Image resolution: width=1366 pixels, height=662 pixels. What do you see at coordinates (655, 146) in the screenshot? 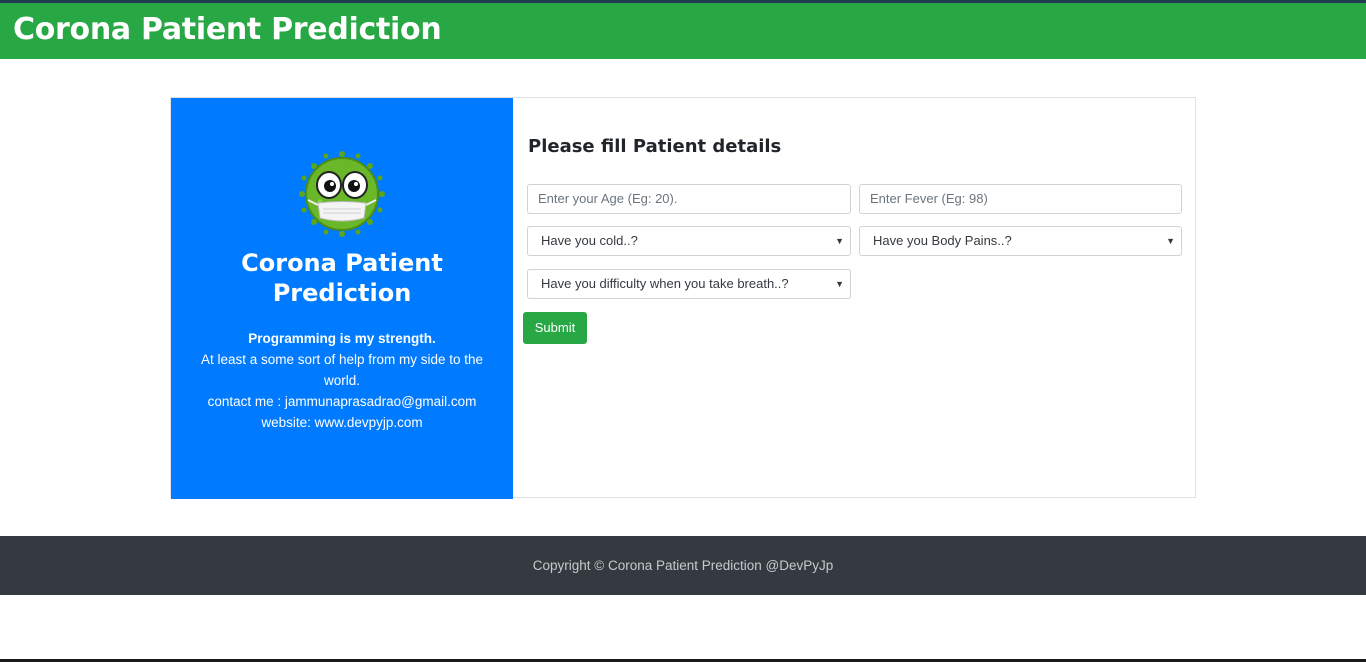
I see `form-heading: Please fill Patient details` at bounding box center [655, 146].